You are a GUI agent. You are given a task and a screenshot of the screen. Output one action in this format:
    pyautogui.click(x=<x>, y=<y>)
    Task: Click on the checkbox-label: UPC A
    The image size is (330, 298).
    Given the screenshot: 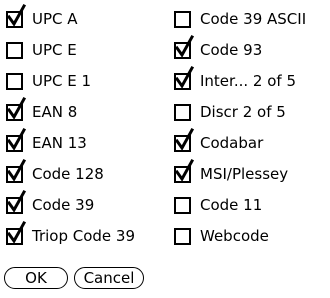 What is the action you would take?
    pyautogui.click(x=55, y=19)
    